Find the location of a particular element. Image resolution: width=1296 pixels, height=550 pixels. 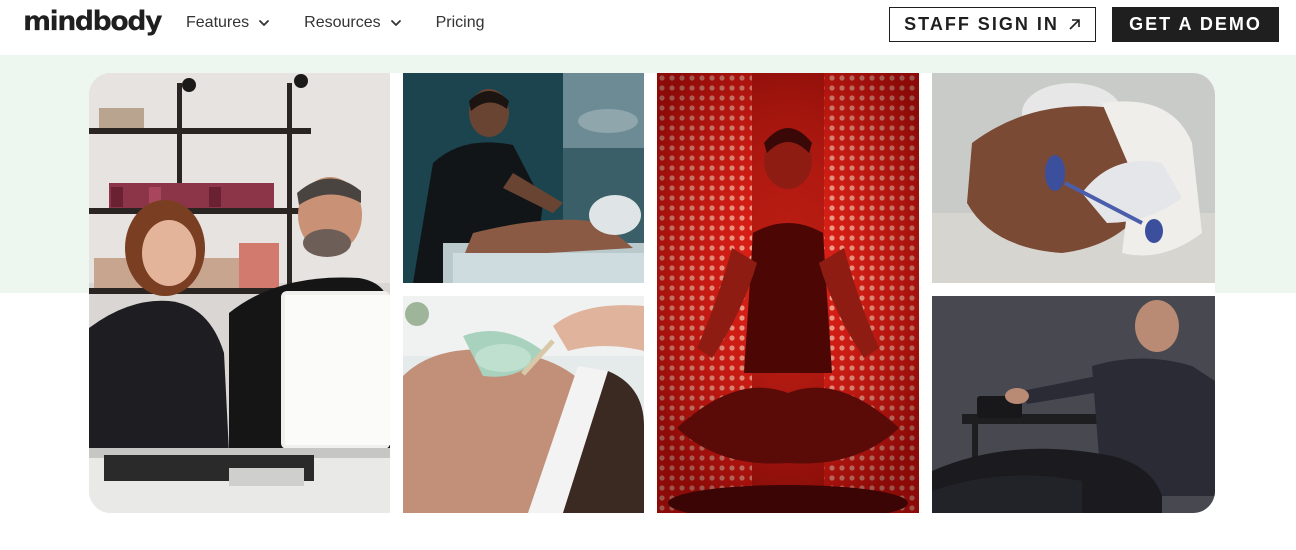

nav-item-resources: Resources is located at coordinates (352, 23).